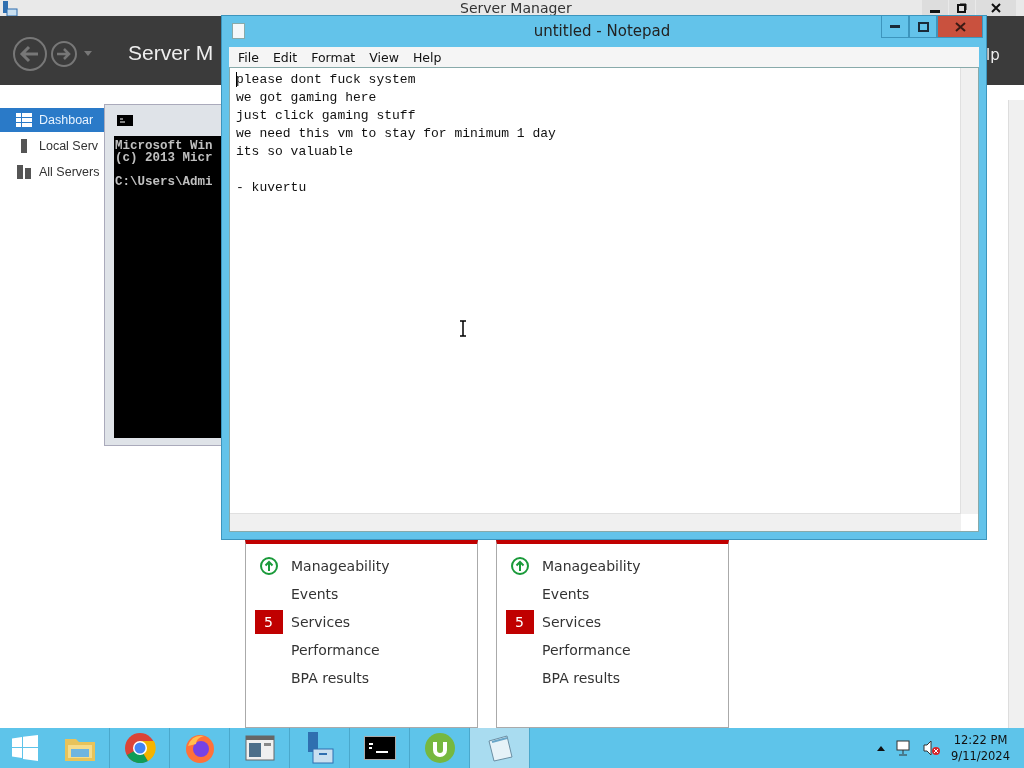  I want to click on header-title: Server M, so click(171, 53).